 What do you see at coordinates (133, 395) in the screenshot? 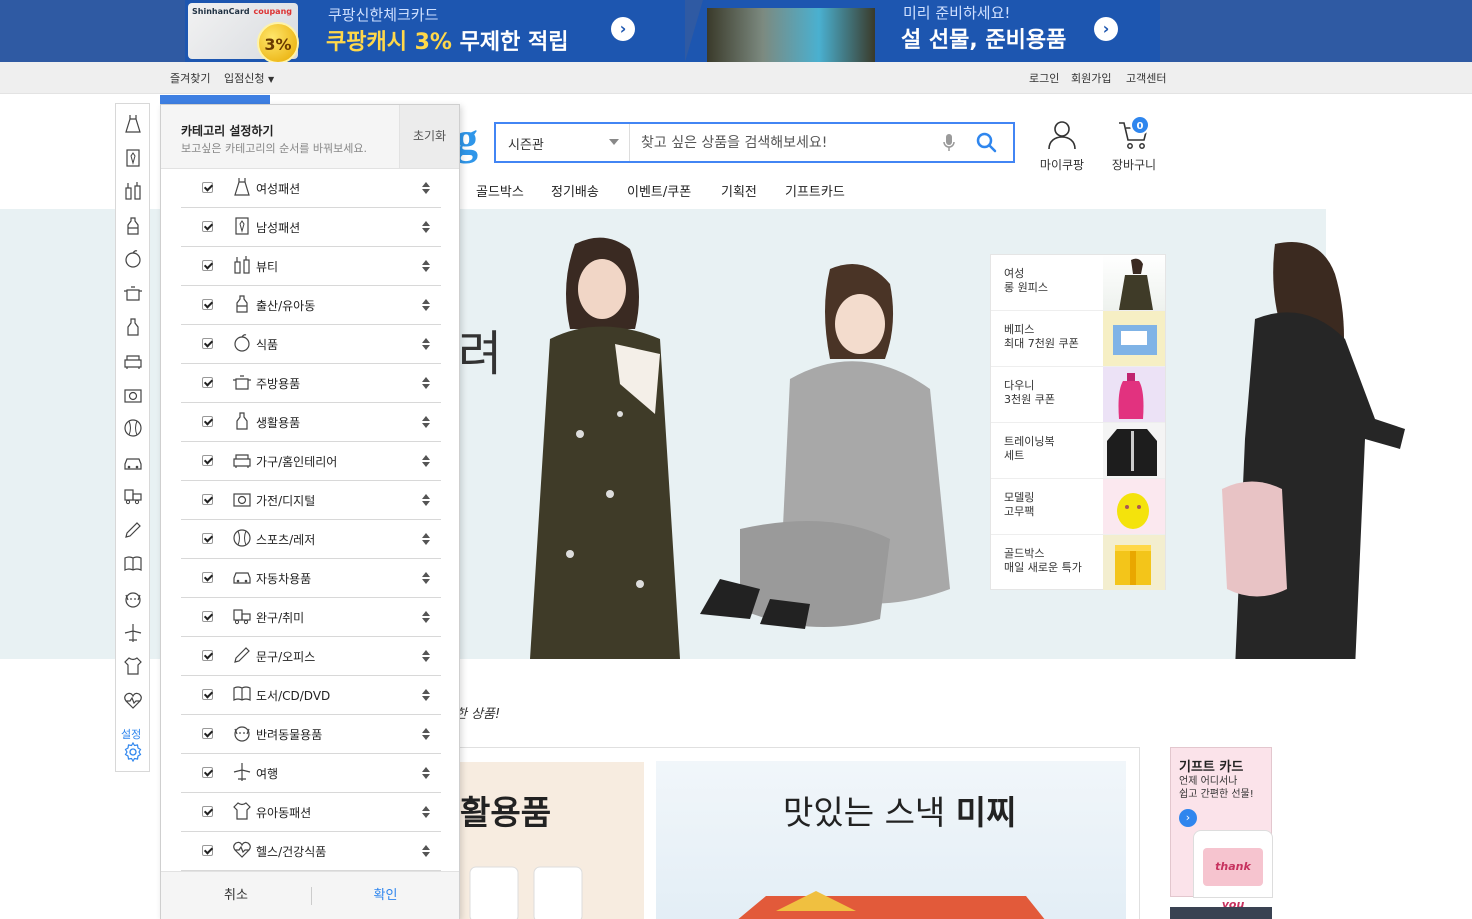
I see `camera-icon` at bounding box center [133, 395].